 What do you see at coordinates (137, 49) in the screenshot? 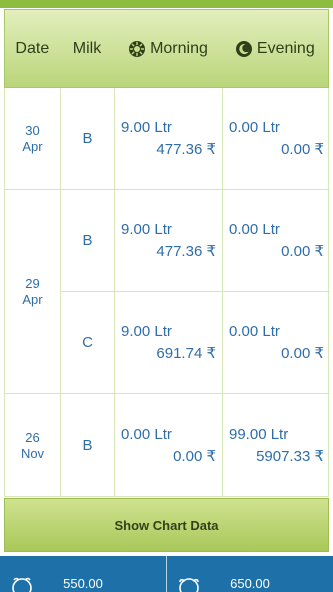
I see `sun-icon` at bounding box center [137, 49].